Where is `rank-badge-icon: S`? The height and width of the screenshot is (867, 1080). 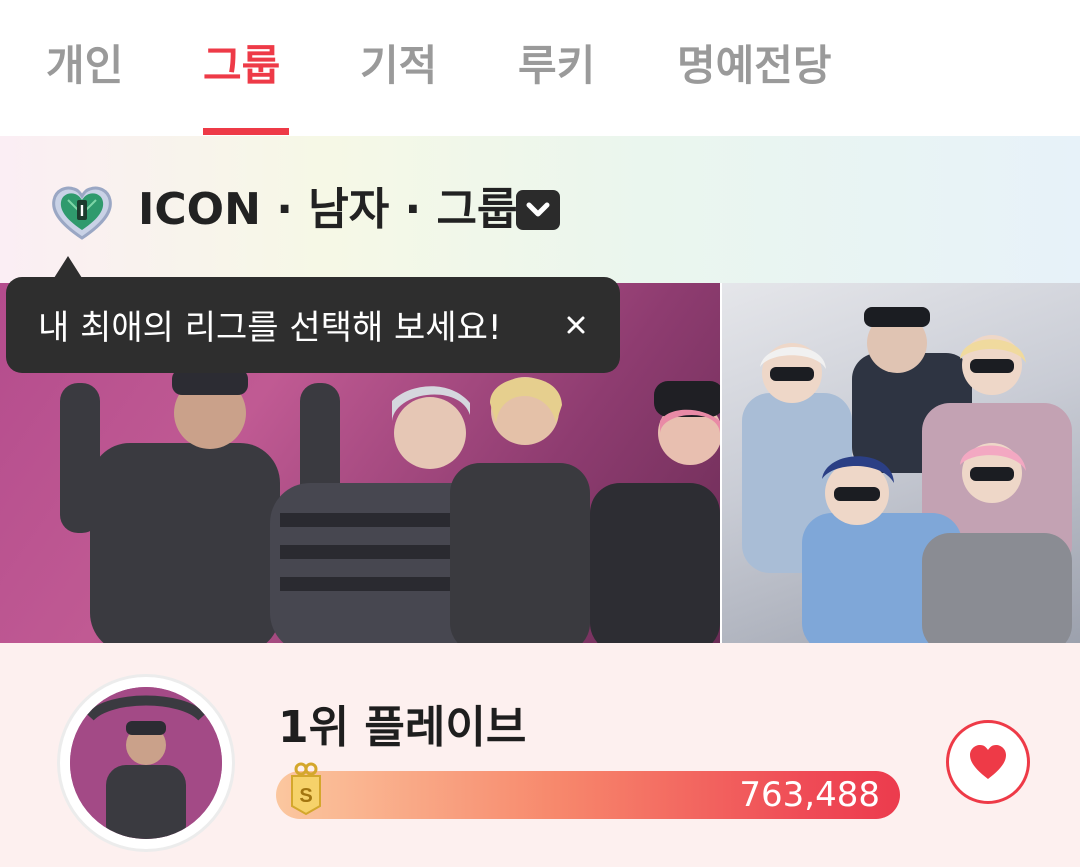
rank-badge-icon: S is located at coordinates (306, 788).